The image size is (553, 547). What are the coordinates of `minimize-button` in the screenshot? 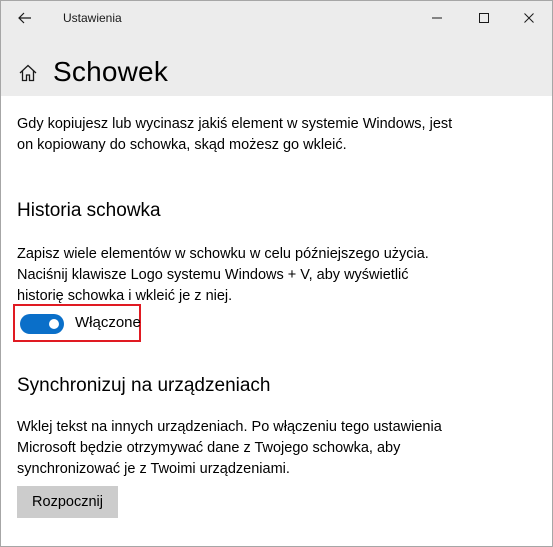 It's located at (437, 17).